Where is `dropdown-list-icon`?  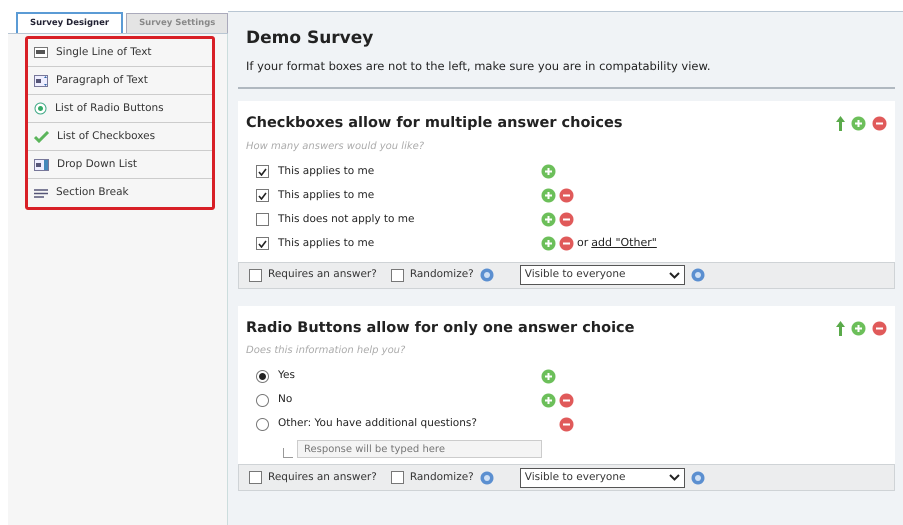
dropdown-list-icon is located at coordinates (41, 164).